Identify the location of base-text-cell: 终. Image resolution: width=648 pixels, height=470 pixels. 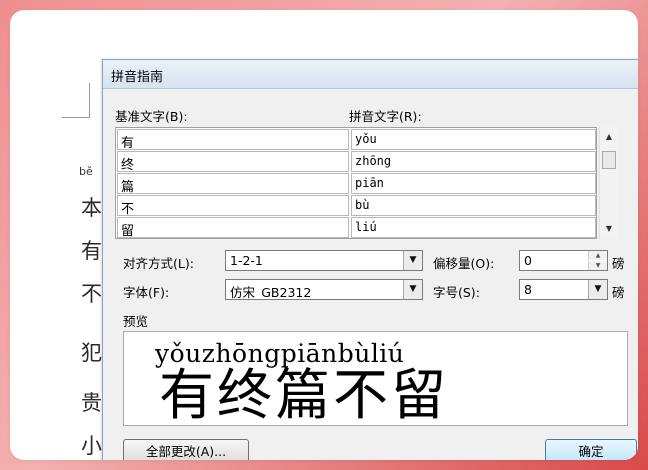
(233, 161).